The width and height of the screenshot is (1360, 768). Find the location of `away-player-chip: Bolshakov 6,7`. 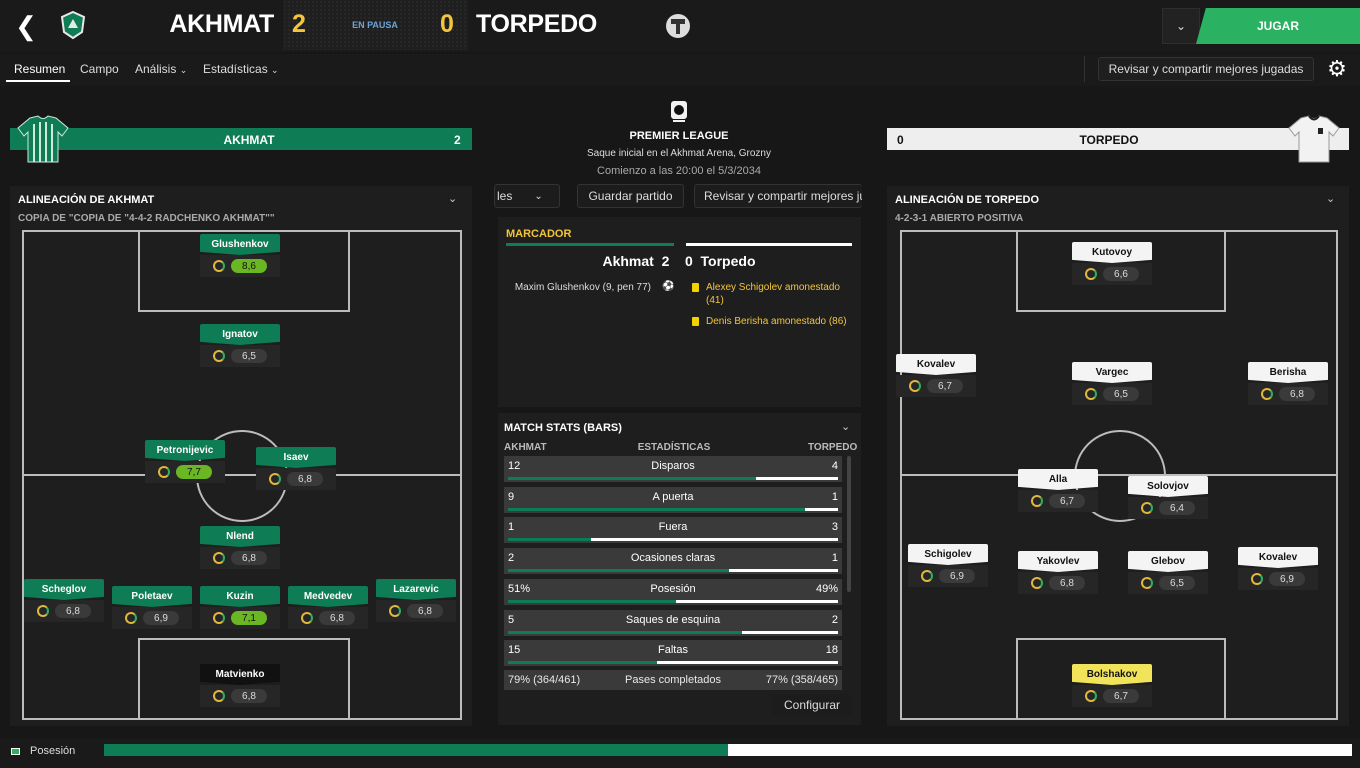

away-player-chip: Bolshakov 6,7 is located at coordinates (1112, 685).